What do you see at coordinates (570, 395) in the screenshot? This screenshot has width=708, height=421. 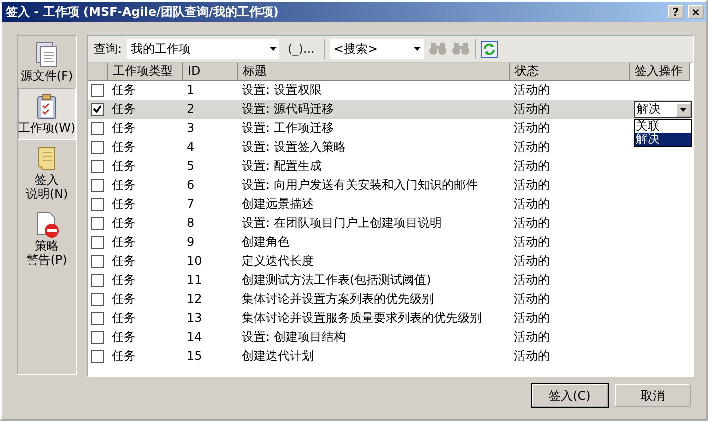 I see `check-in-button: 签入(C)` at bounding box center [570, 395].